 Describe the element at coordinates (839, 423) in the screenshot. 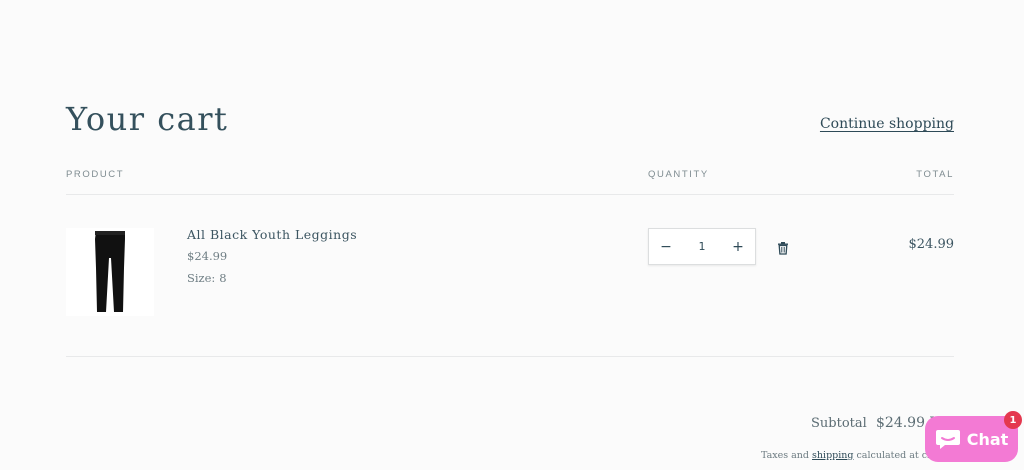

I see `subtotal-label: Subtotal` at that location.